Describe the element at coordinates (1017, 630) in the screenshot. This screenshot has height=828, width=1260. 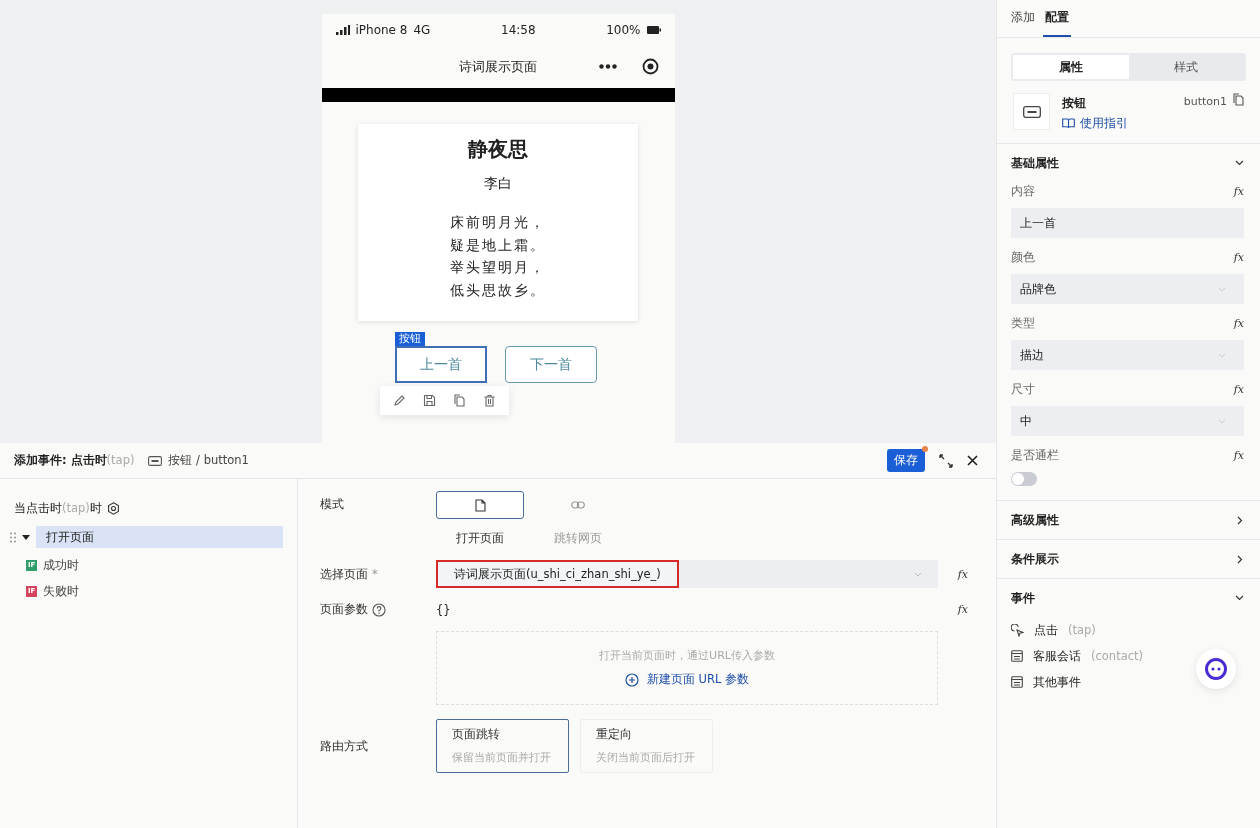
I see `pointer-icon` at that location.